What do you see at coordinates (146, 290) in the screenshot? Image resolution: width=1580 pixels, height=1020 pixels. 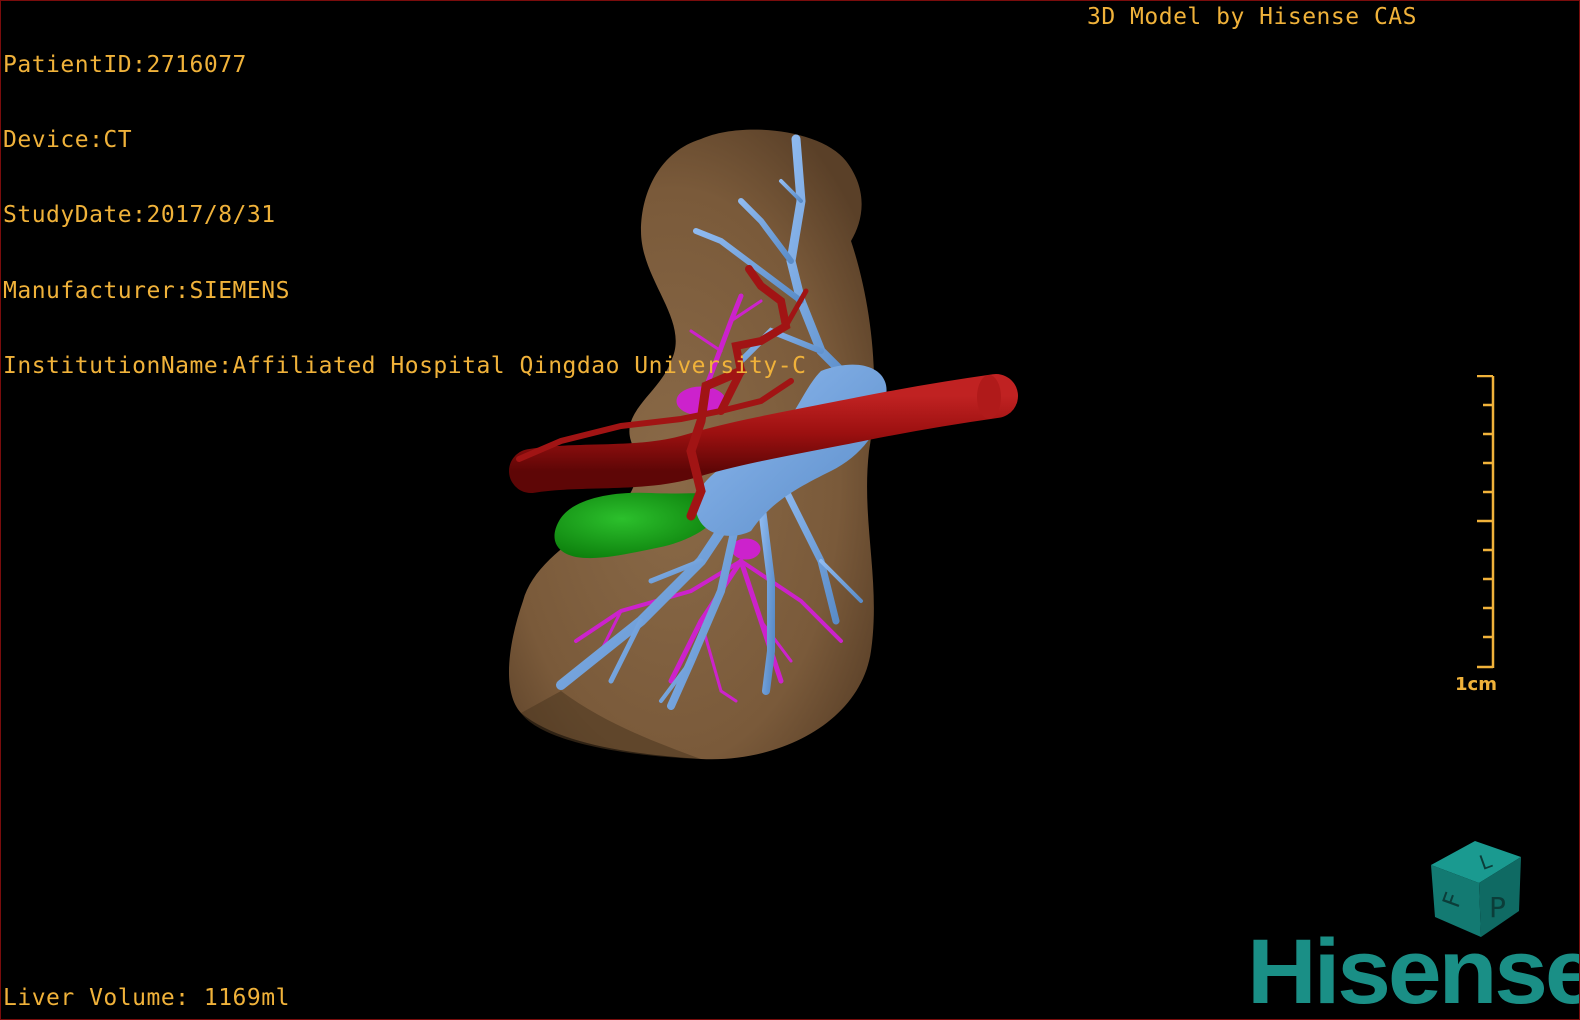 I see `manufacturer-label: Manufacturer:SIEMENS` at bounding box center [146, 290].